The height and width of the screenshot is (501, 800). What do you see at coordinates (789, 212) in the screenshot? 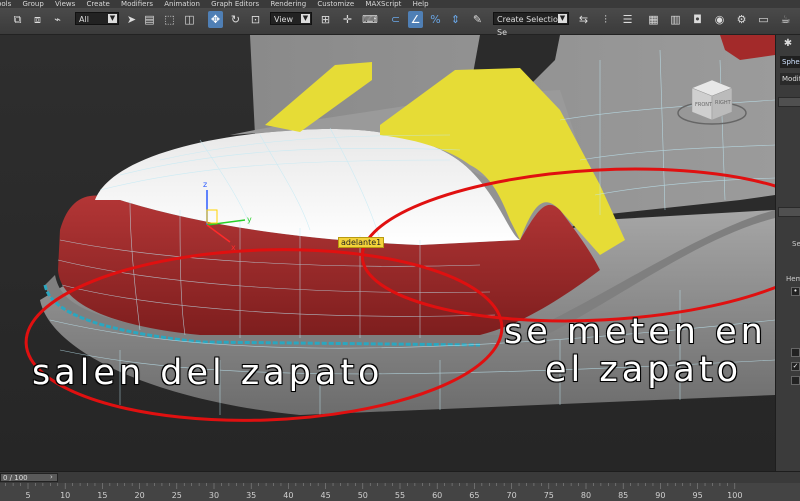
I see `rollout-header` at bounding box center [789, 212].